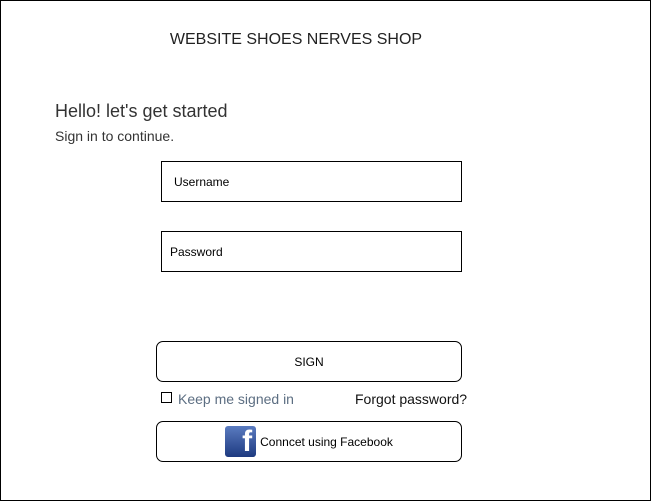  What do you see at coordinates (141, 111) in the screenshot?
I see `greeting-heading: Hello! let's get started` at bounding box center [141, 111].